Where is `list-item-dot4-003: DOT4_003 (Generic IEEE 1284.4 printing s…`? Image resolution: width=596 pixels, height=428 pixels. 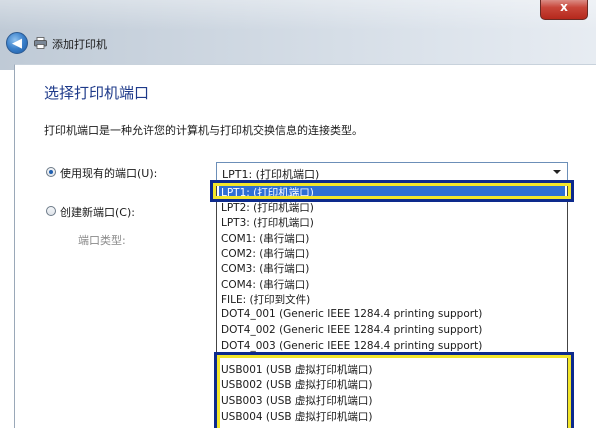 list-item-dot4-003: DOT4_003 (Generic IEEE 1284.4 printing s… is located at coordinates (351, 346).